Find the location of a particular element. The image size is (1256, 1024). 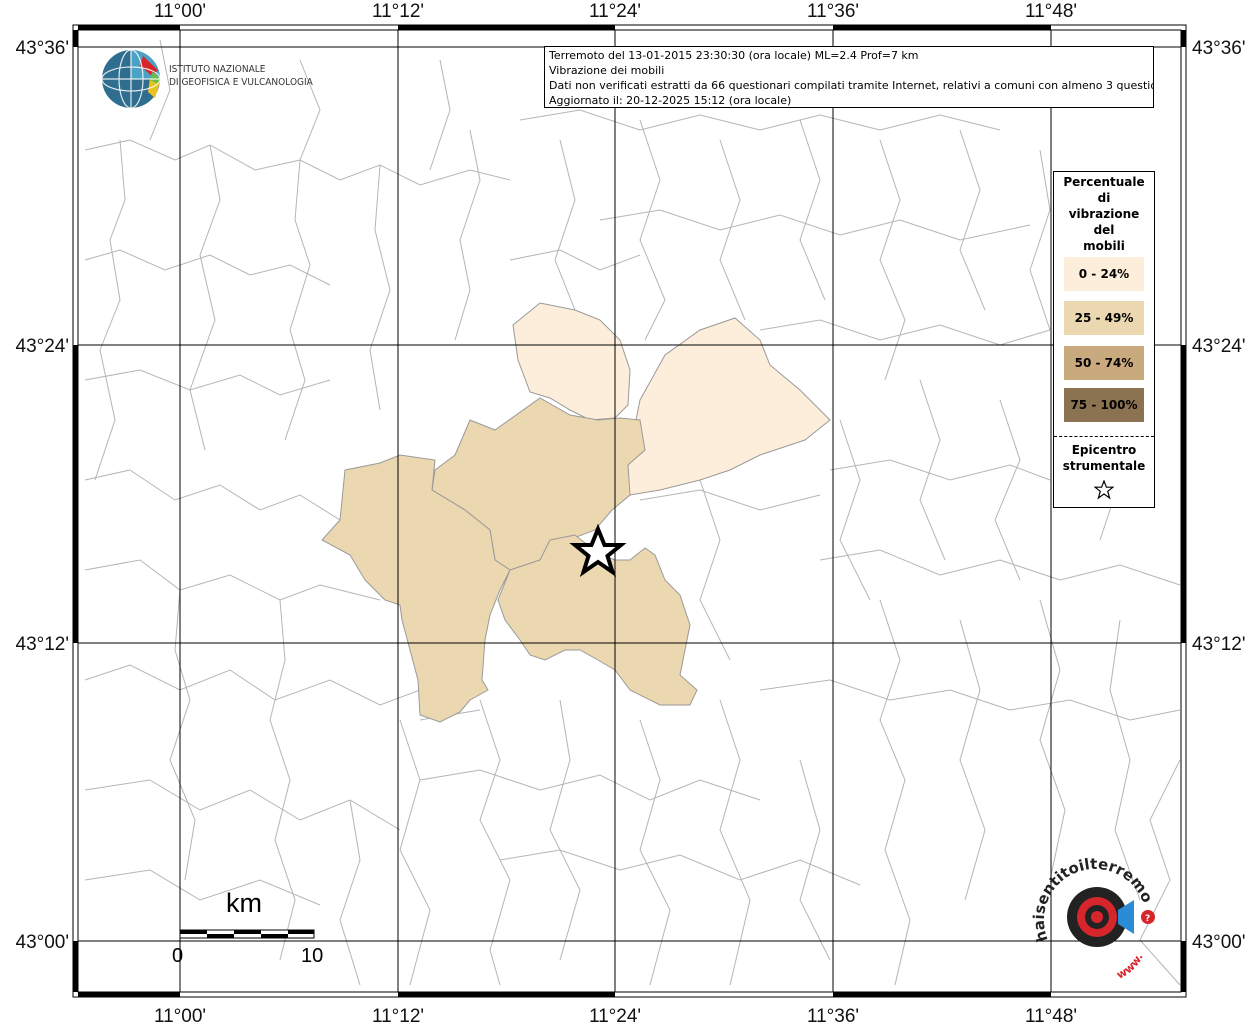

scale-bar is located at coordinates (247, 934).